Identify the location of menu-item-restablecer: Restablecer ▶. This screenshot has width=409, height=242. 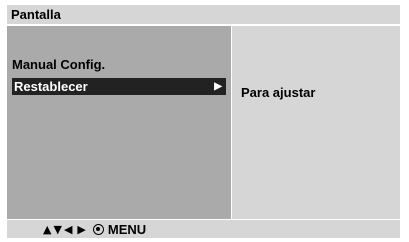
(119, 86).